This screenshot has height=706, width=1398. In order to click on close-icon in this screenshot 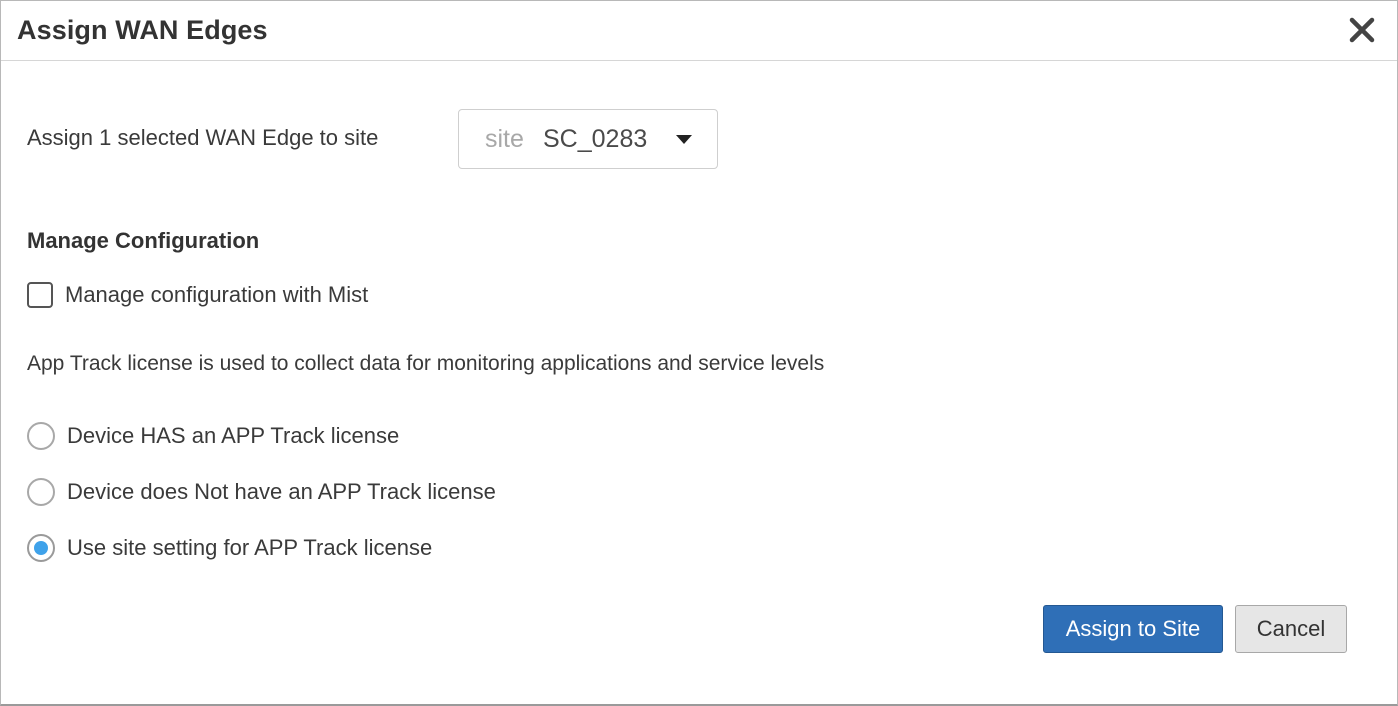, I will do `click(1362, 30)`.